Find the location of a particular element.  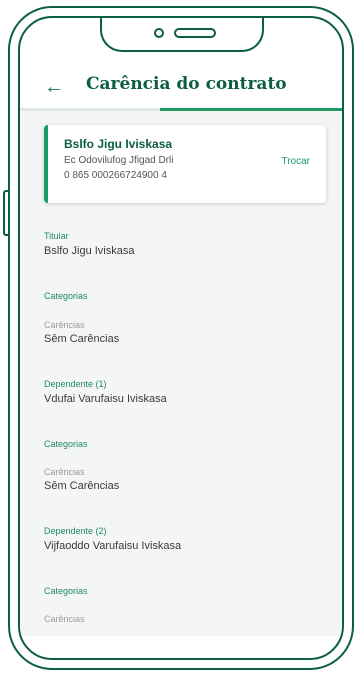

contract-number: 0 865 000266724900 4 is located at coordinates (115, 175).